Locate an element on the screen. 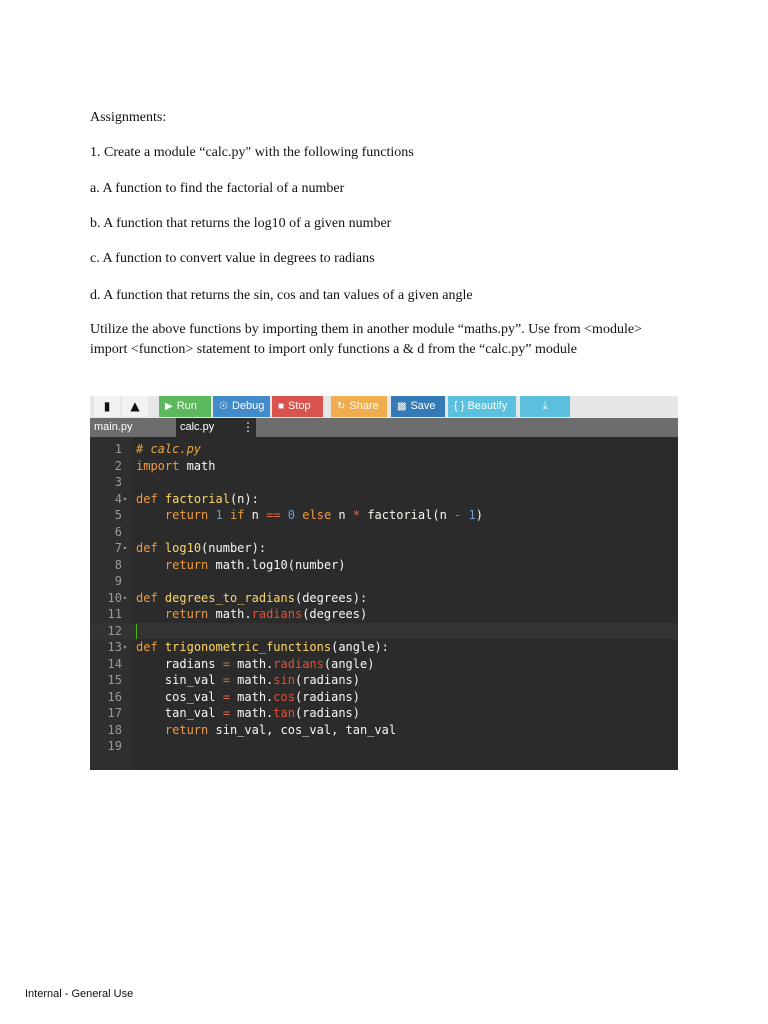 This screenshot has width=768, height=1024. code-text: radians = math.radians(angle) is located at coordinates (255, 663).